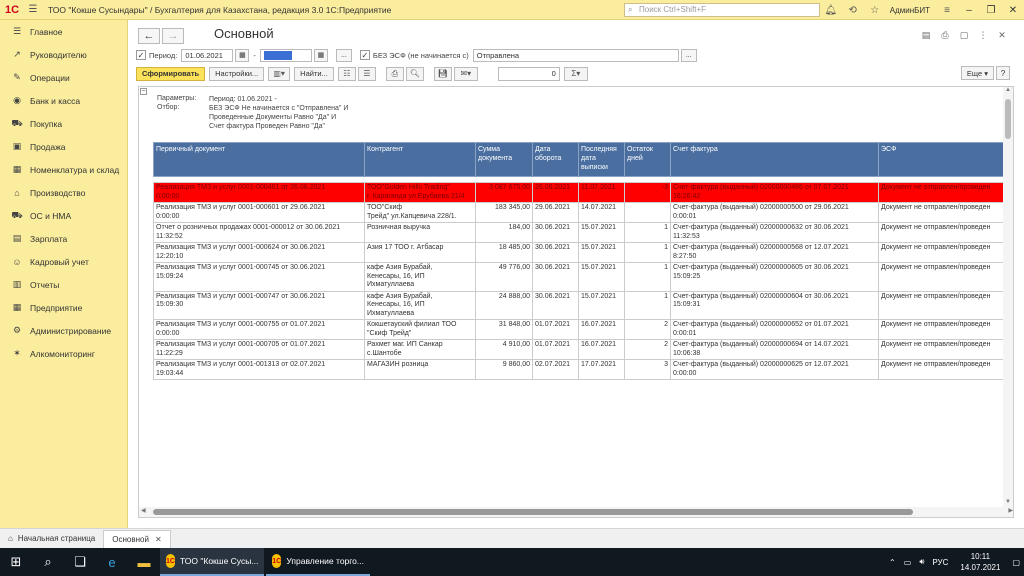  I want to click on period-to-field, so click(285, 55).